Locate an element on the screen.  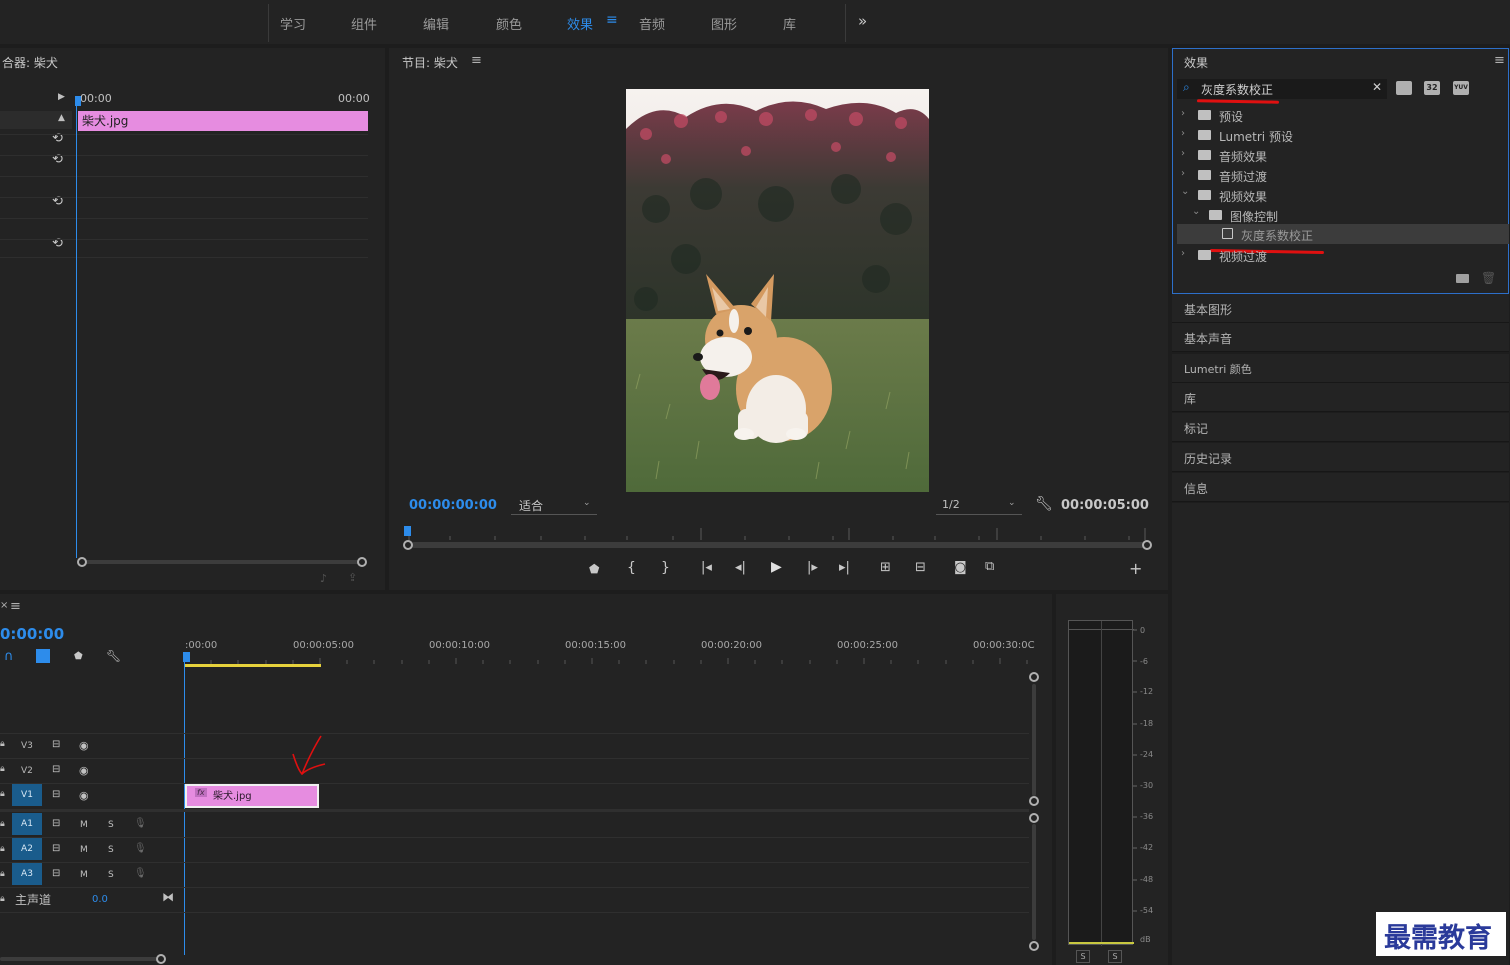
extract-icon: ⊟ is located at coordinates (920, 567).